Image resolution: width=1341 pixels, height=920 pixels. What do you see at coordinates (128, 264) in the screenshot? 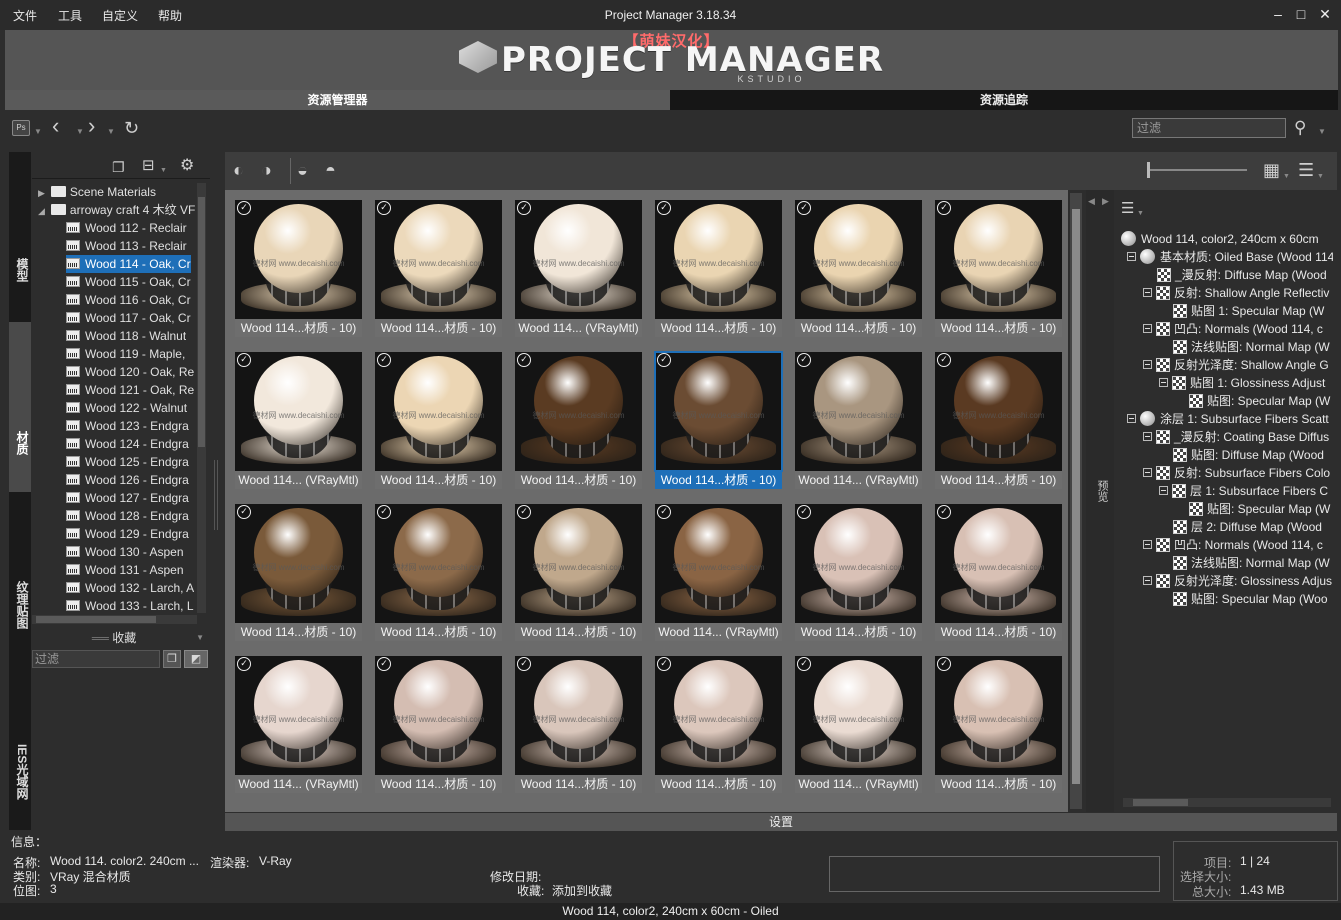
I see `tree-item: Wood 114 - Oak, Cr` at bounding box center [128, 264].